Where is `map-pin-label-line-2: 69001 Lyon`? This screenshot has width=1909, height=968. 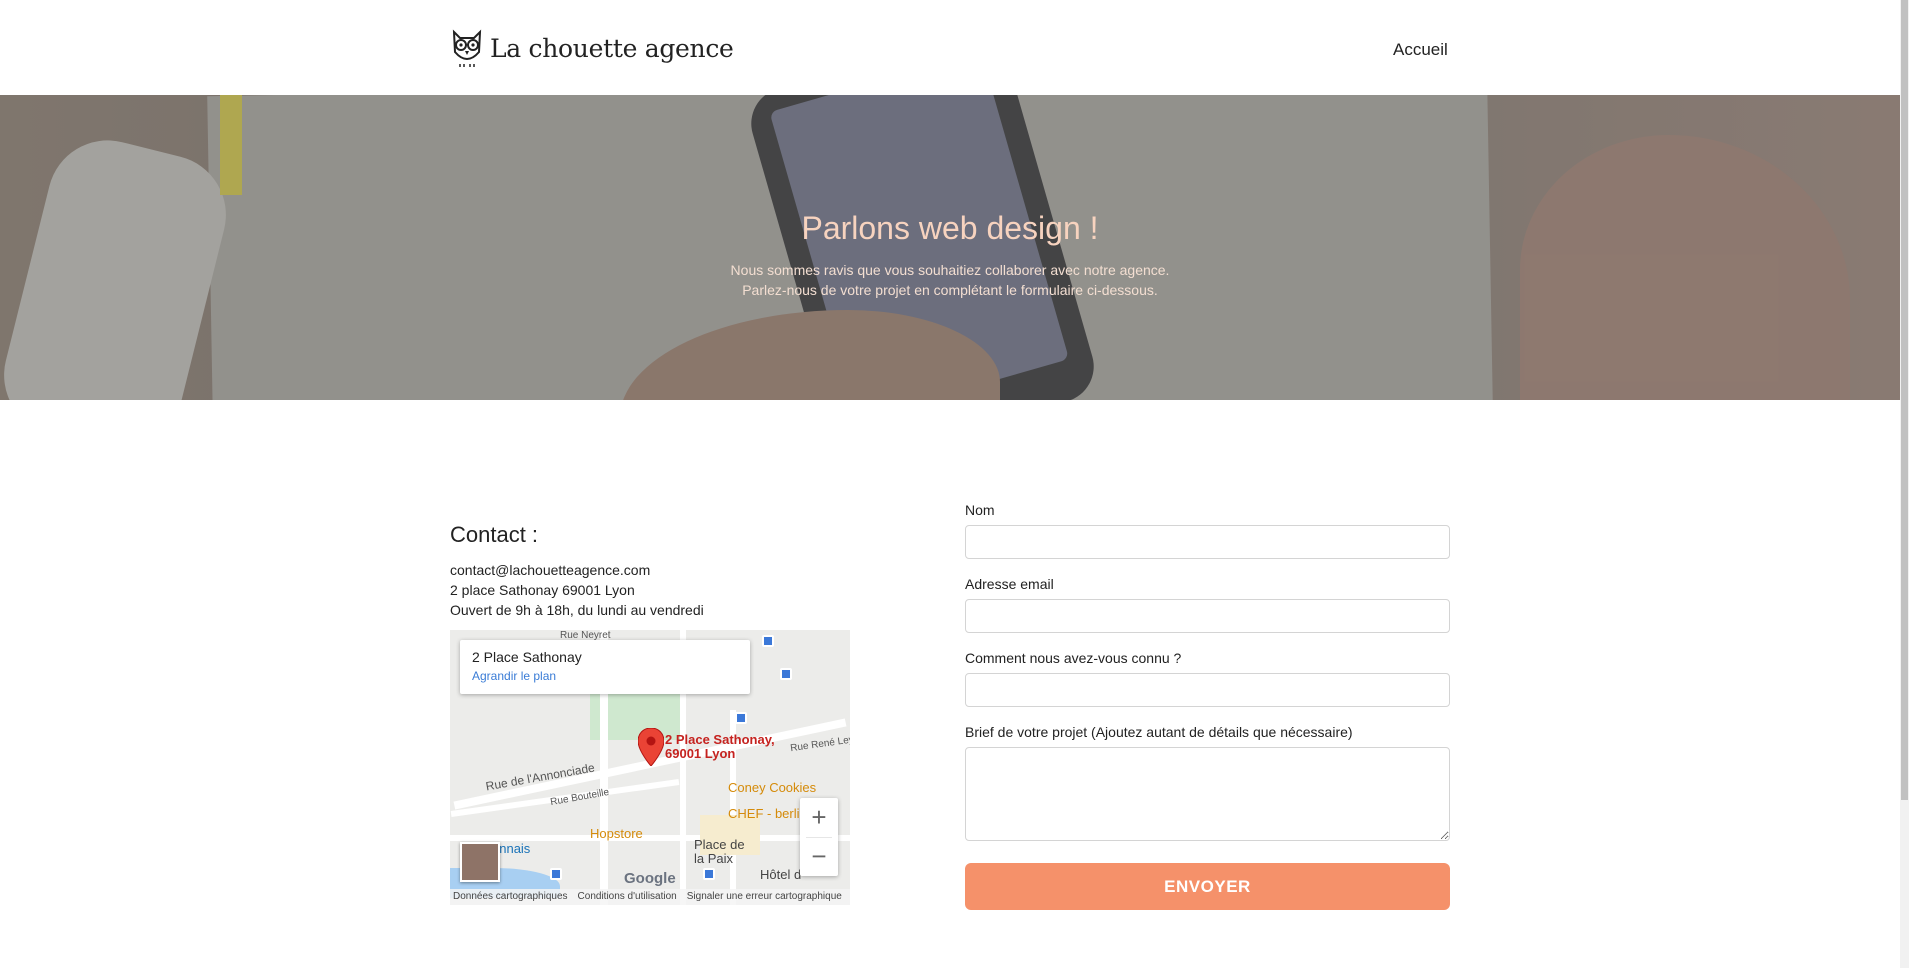
map-pin-label-line-2: 69001 Lyon is located at coordinates (700, 753).